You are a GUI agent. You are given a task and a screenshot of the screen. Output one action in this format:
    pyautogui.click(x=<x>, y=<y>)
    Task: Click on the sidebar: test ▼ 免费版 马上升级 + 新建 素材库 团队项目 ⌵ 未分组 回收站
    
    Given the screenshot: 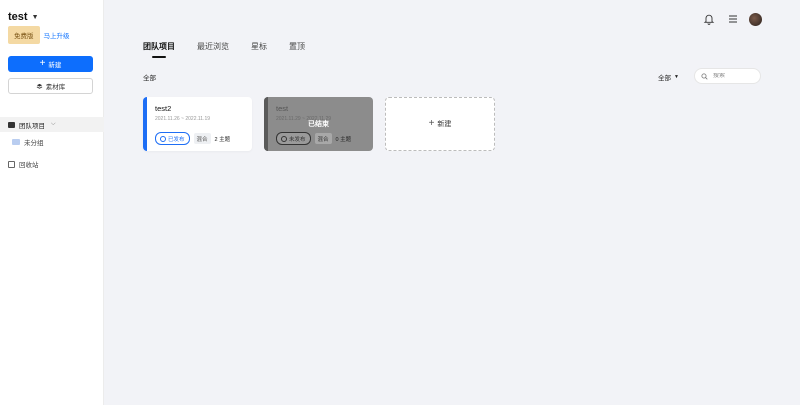 What is the action you would take?
    pyautogui.click(x=52, y=202)
    